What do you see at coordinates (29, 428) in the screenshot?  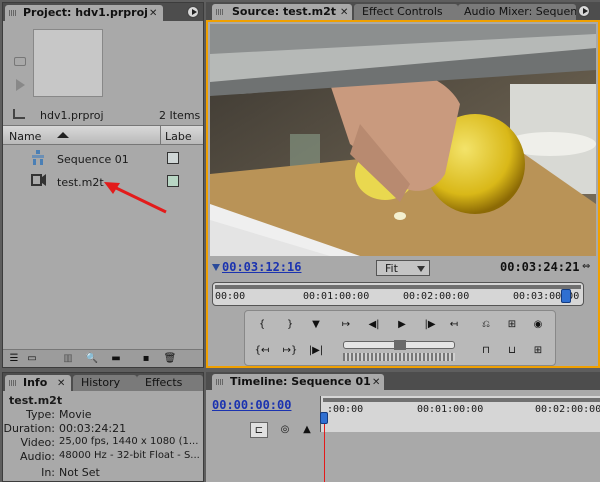 I see `info-label: Duration:` at bounding box center [29, 428].